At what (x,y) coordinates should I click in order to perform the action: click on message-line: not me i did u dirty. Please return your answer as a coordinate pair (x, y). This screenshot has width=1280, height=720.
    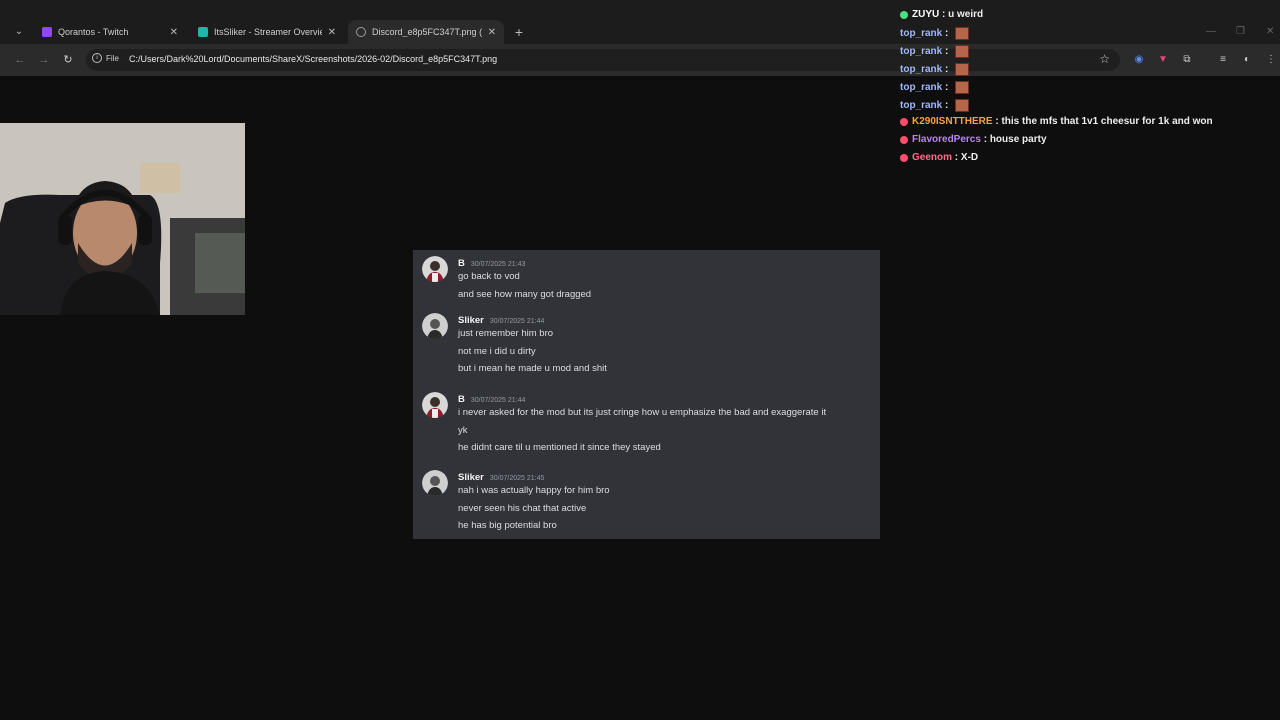
    Looking at the image, I should click on (497, 351).